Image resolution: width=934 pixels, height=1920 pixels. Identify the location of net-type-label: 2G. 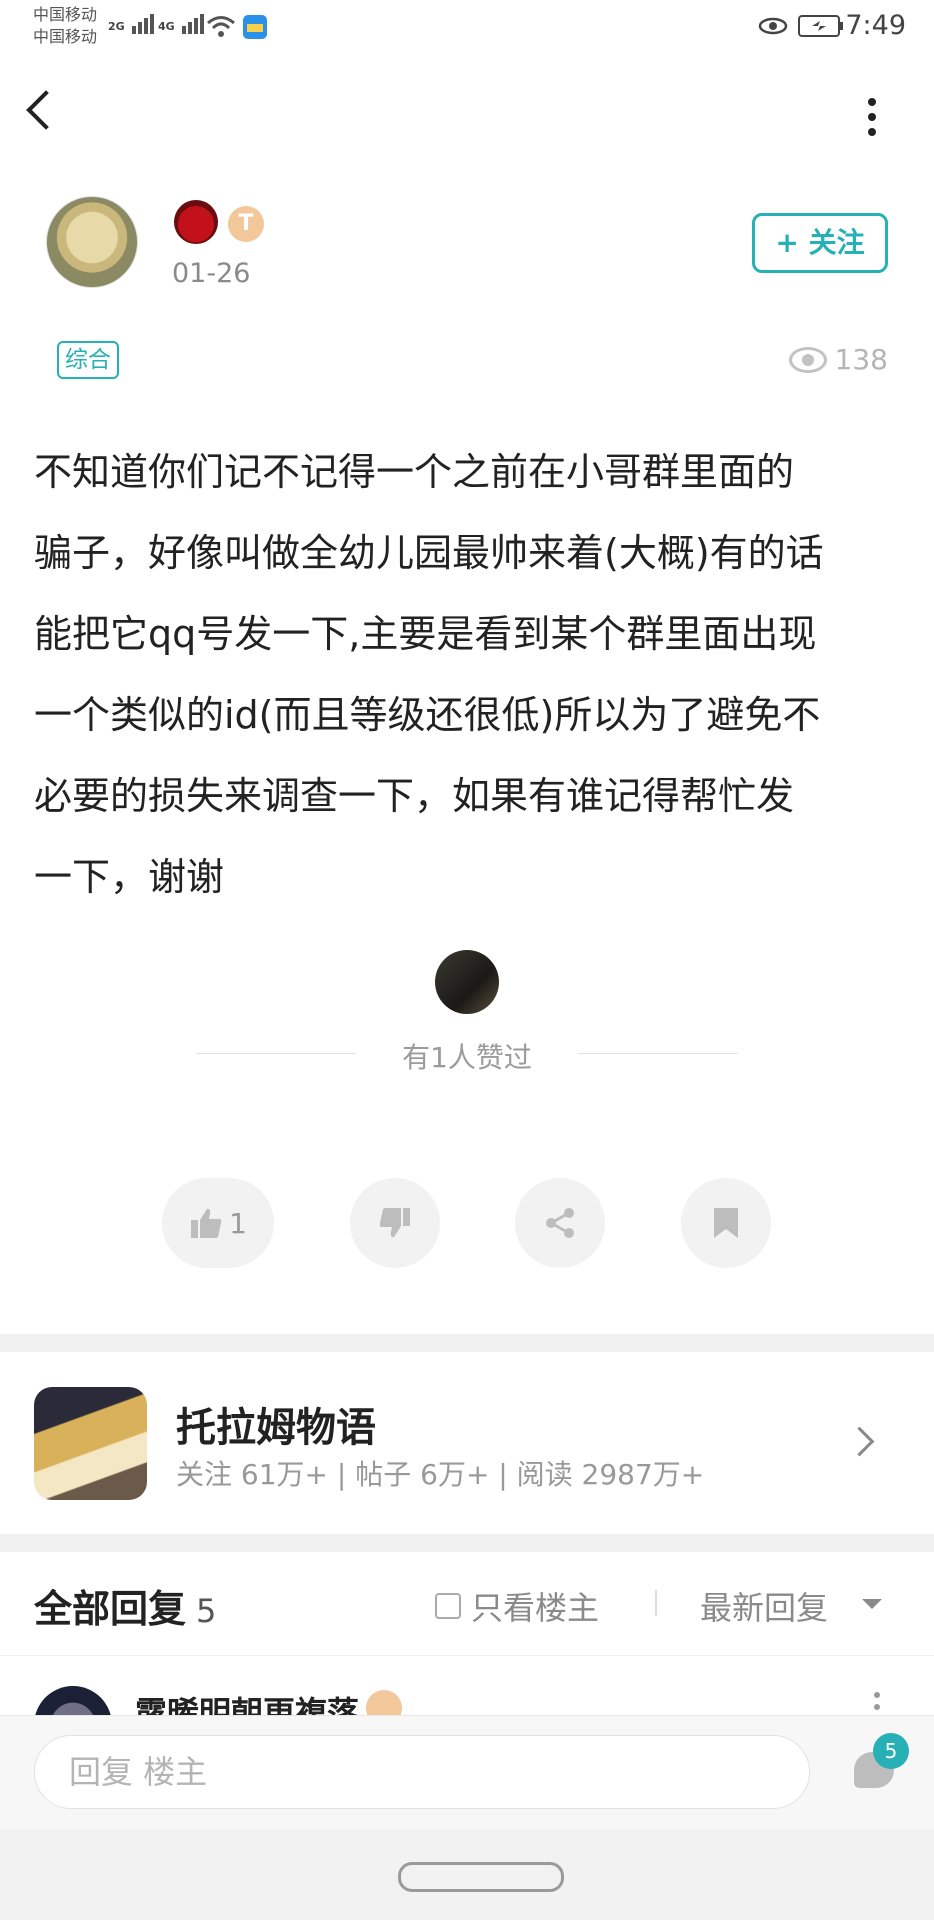
(116, 26).